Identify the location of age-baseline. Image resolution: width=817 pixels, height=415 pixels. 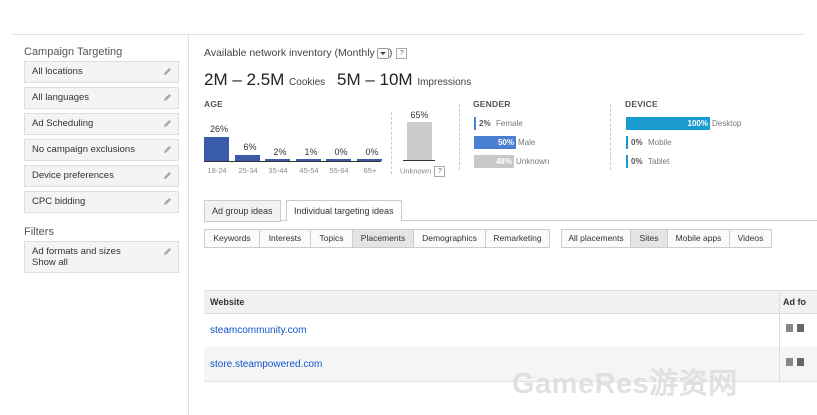
(292, 161).